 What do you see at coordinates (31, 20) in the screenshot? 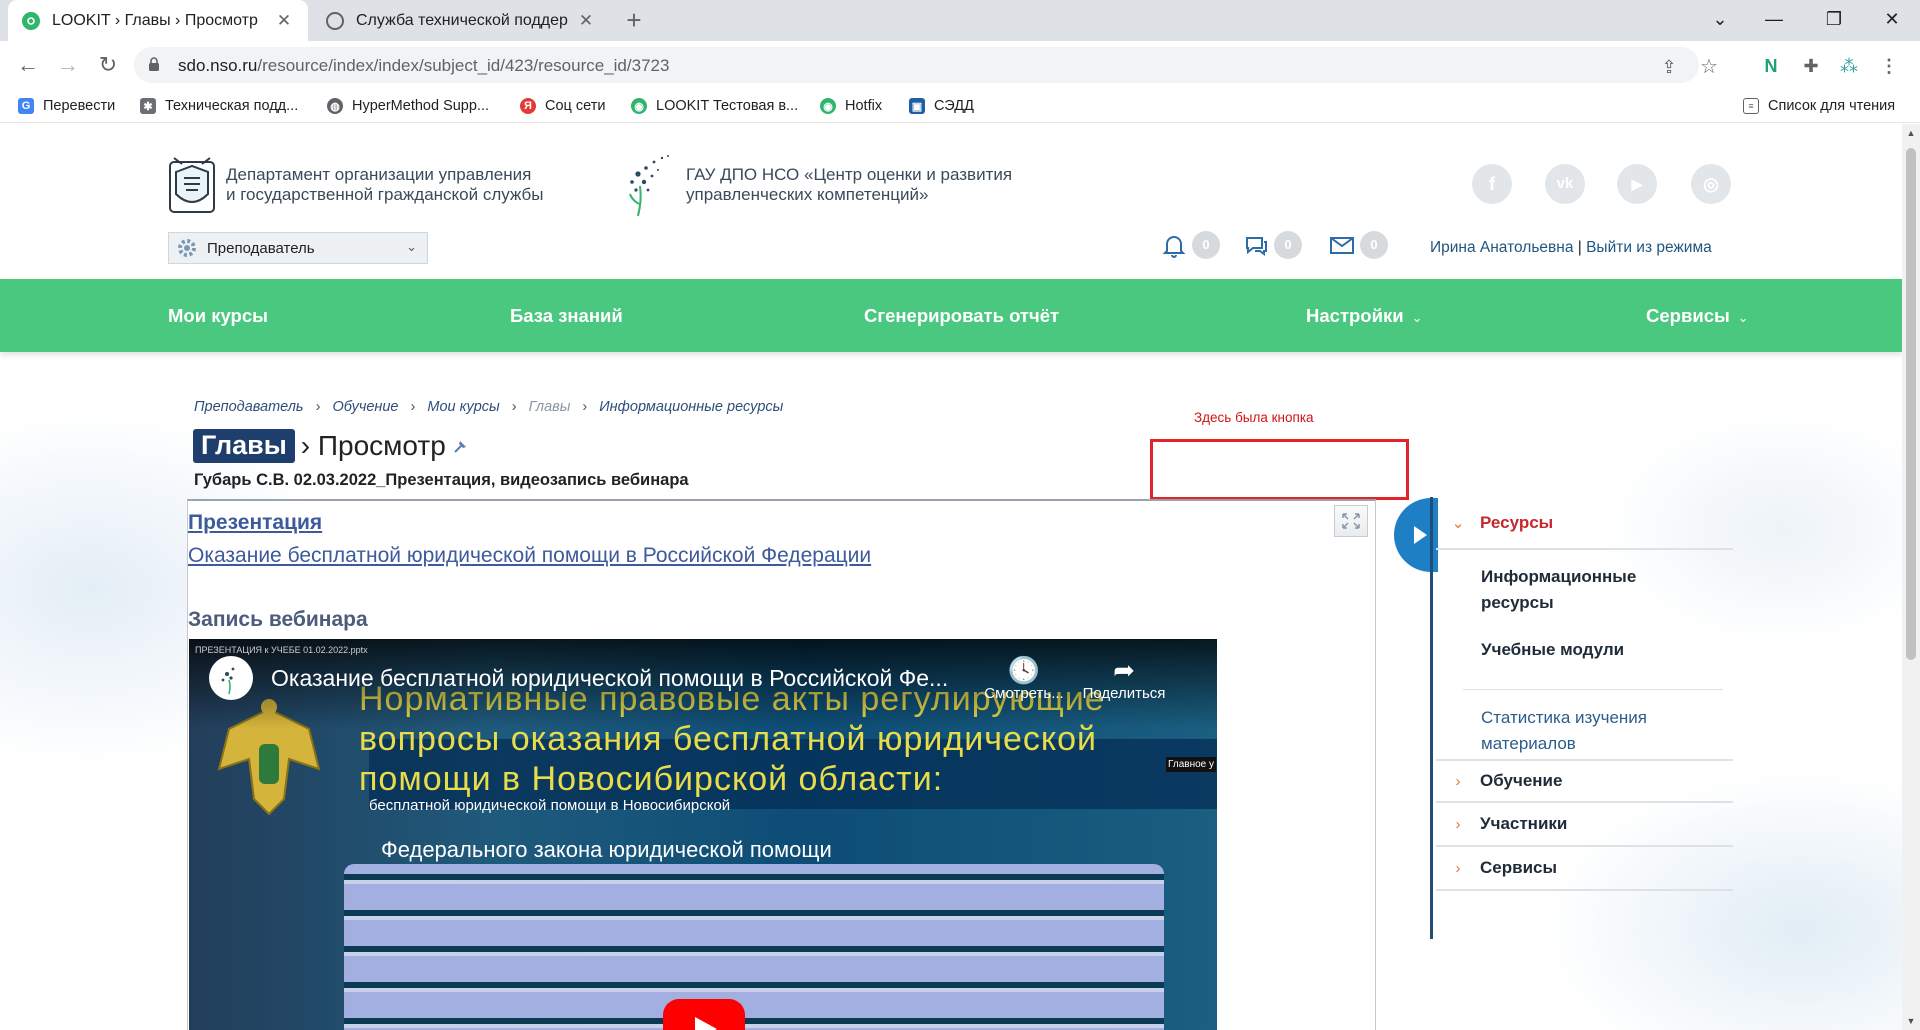
I see `lookit-icon` at bounding box center [31, 20].